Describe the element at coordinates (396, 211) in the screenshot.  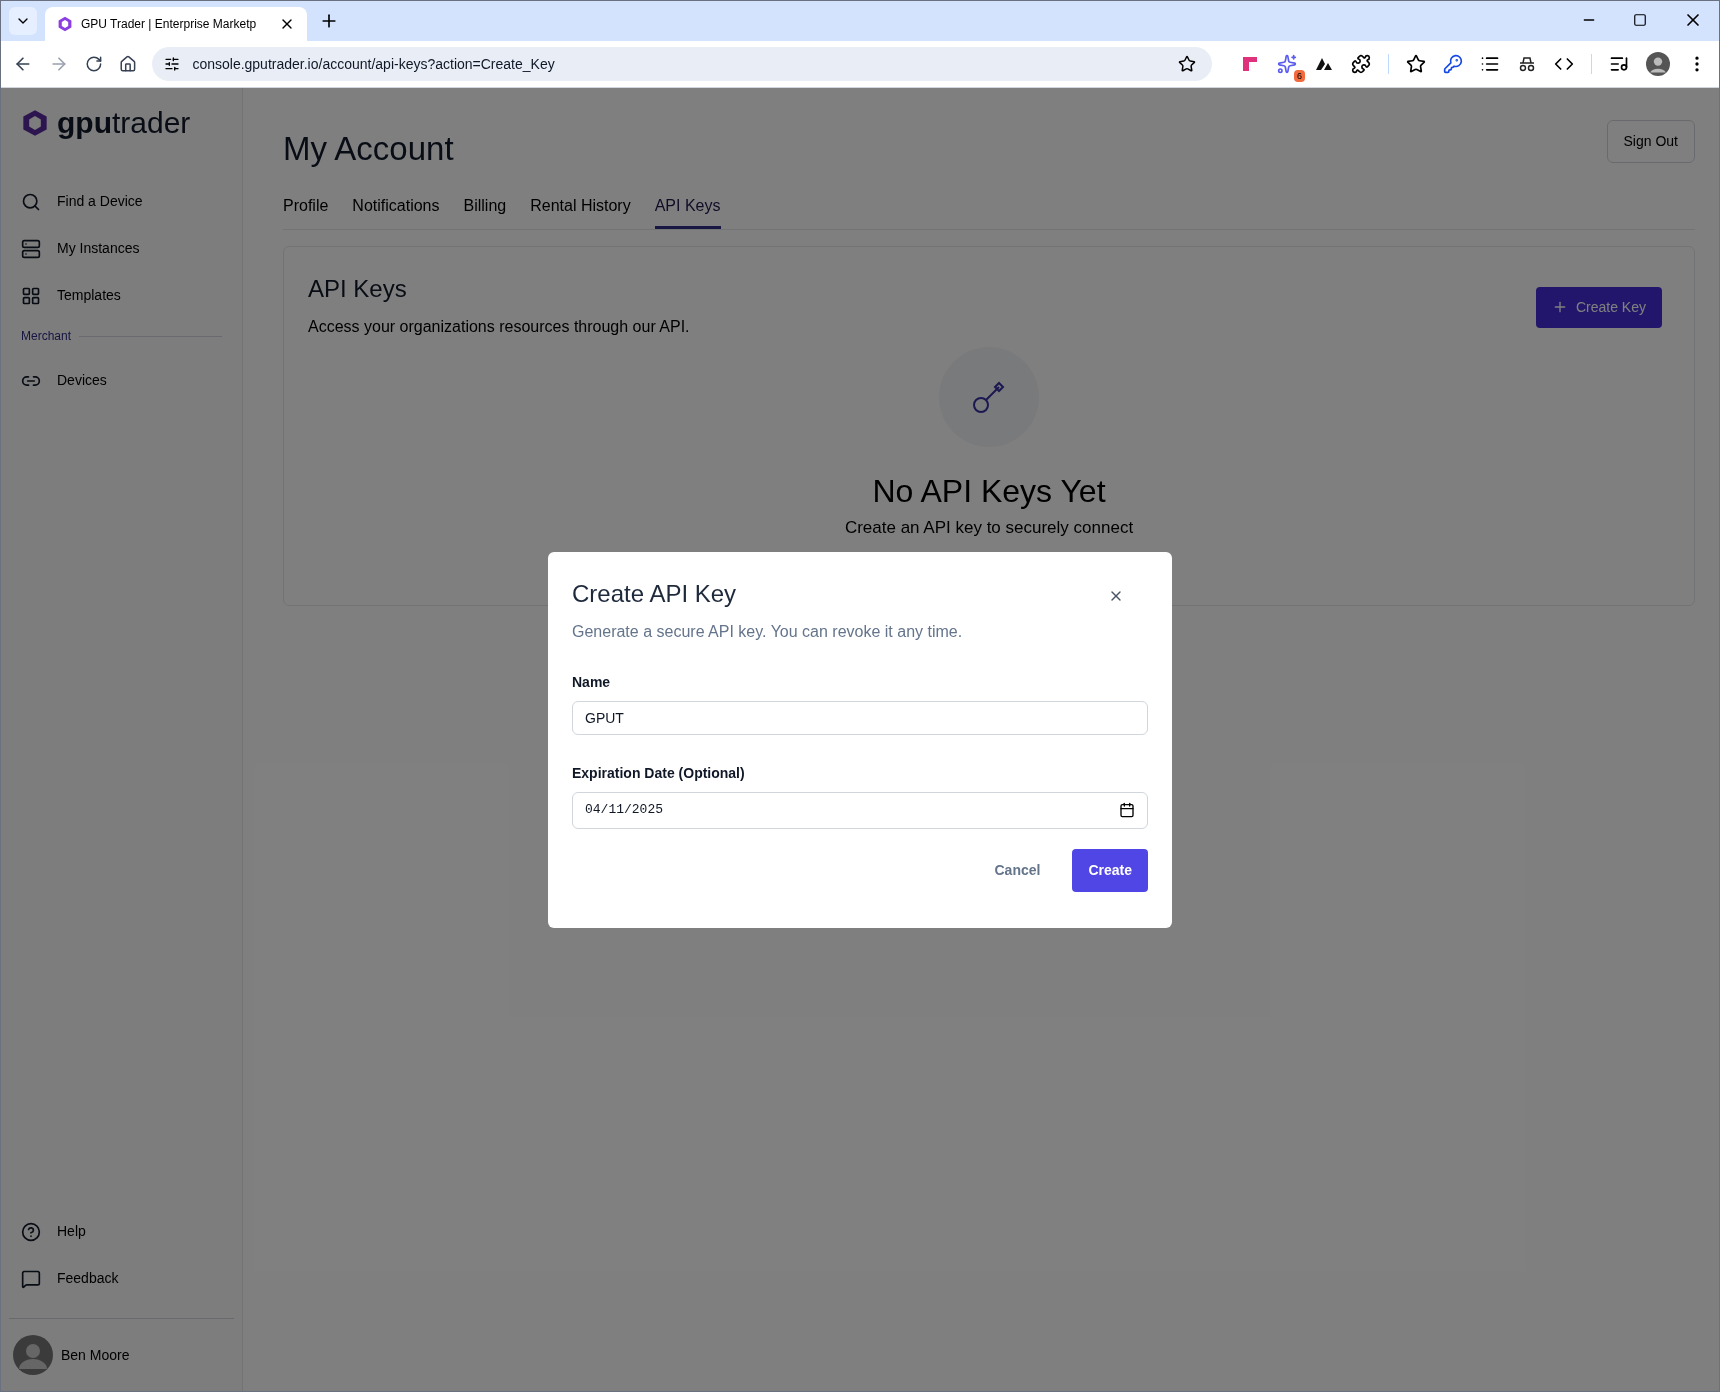
I see `tab: Notifications` at that location.